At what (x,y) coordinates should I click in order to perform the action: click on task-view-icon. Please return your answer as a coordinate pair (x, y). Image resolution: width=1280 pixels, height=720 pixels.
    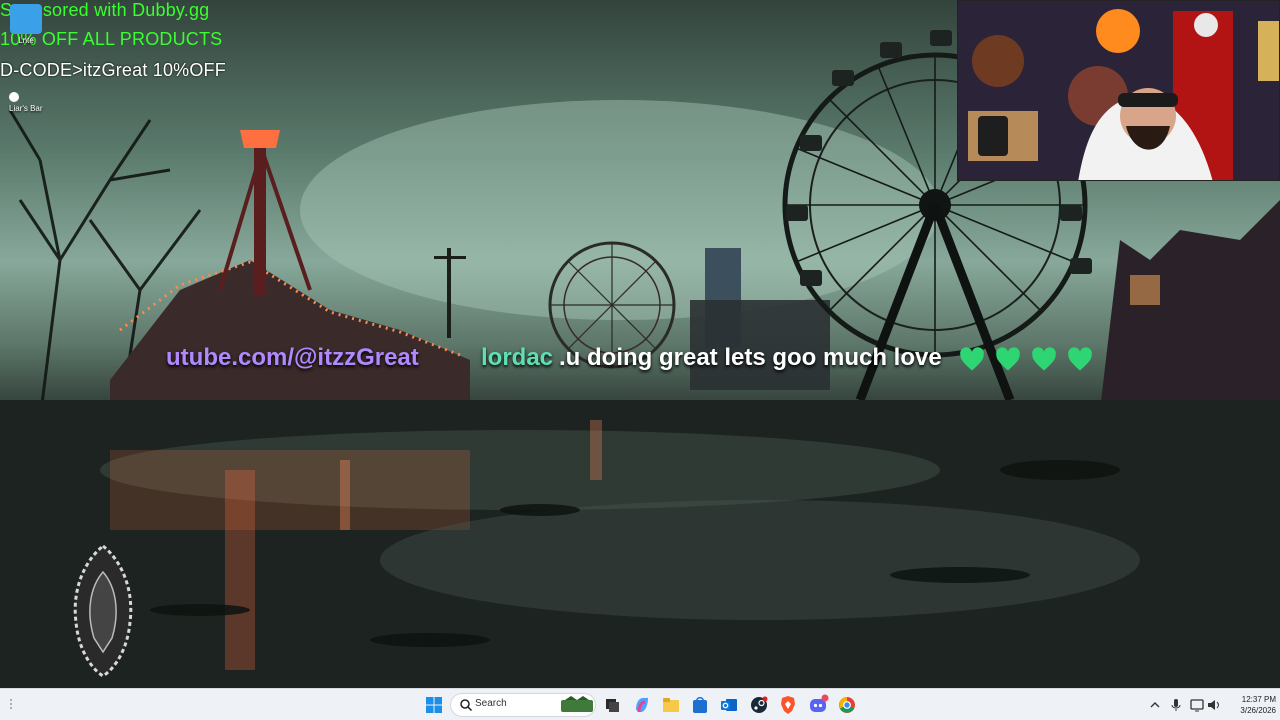
    Looking at the image, I should click on (612, 705).